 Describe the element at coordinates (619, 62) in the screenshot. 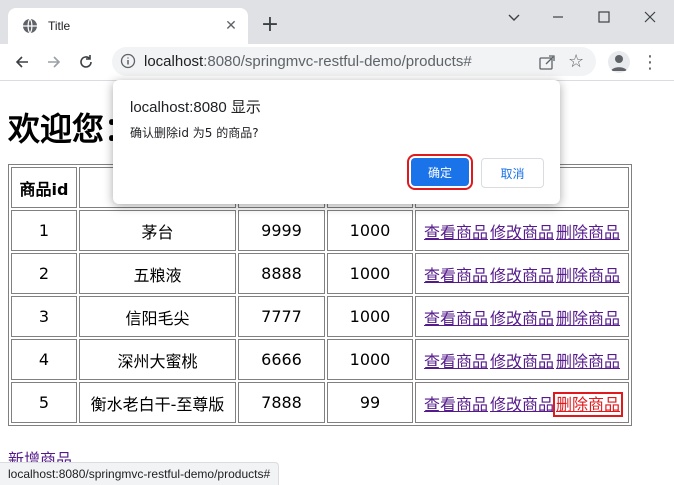

I see `profile-icon` at that location.